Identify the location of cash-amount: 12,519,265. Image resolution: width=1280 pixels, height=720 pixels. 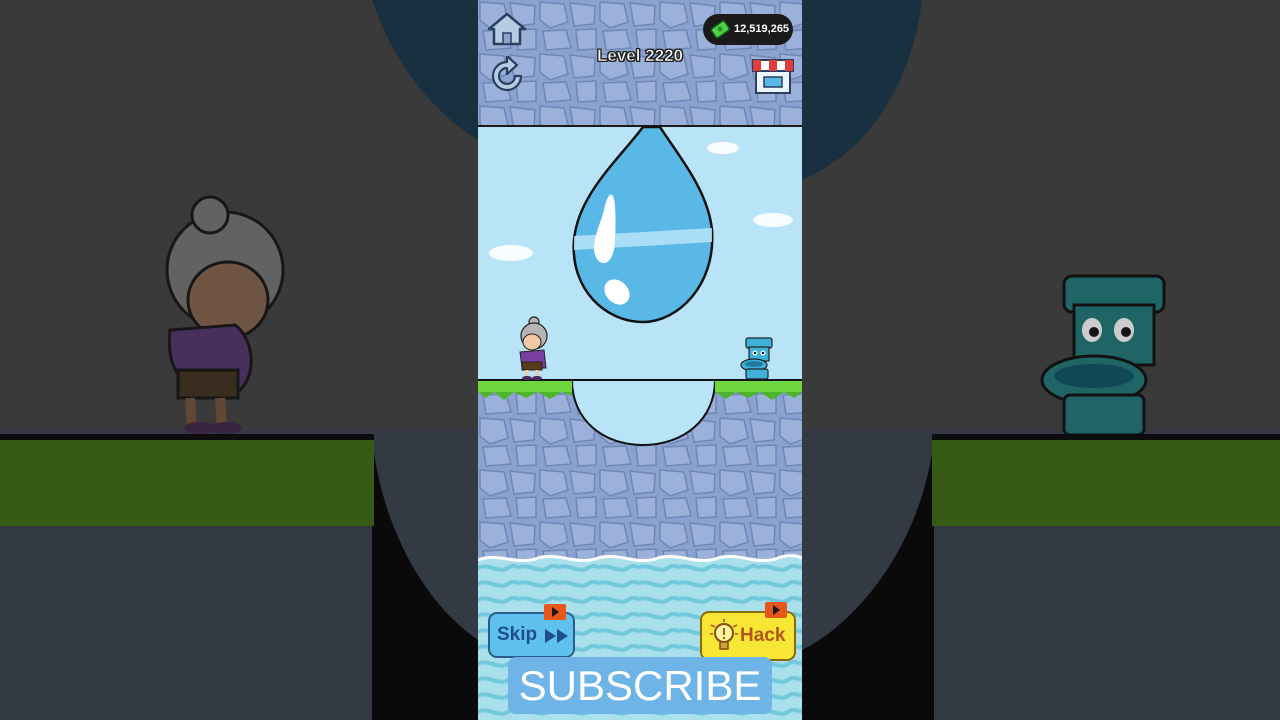
(762, 29).